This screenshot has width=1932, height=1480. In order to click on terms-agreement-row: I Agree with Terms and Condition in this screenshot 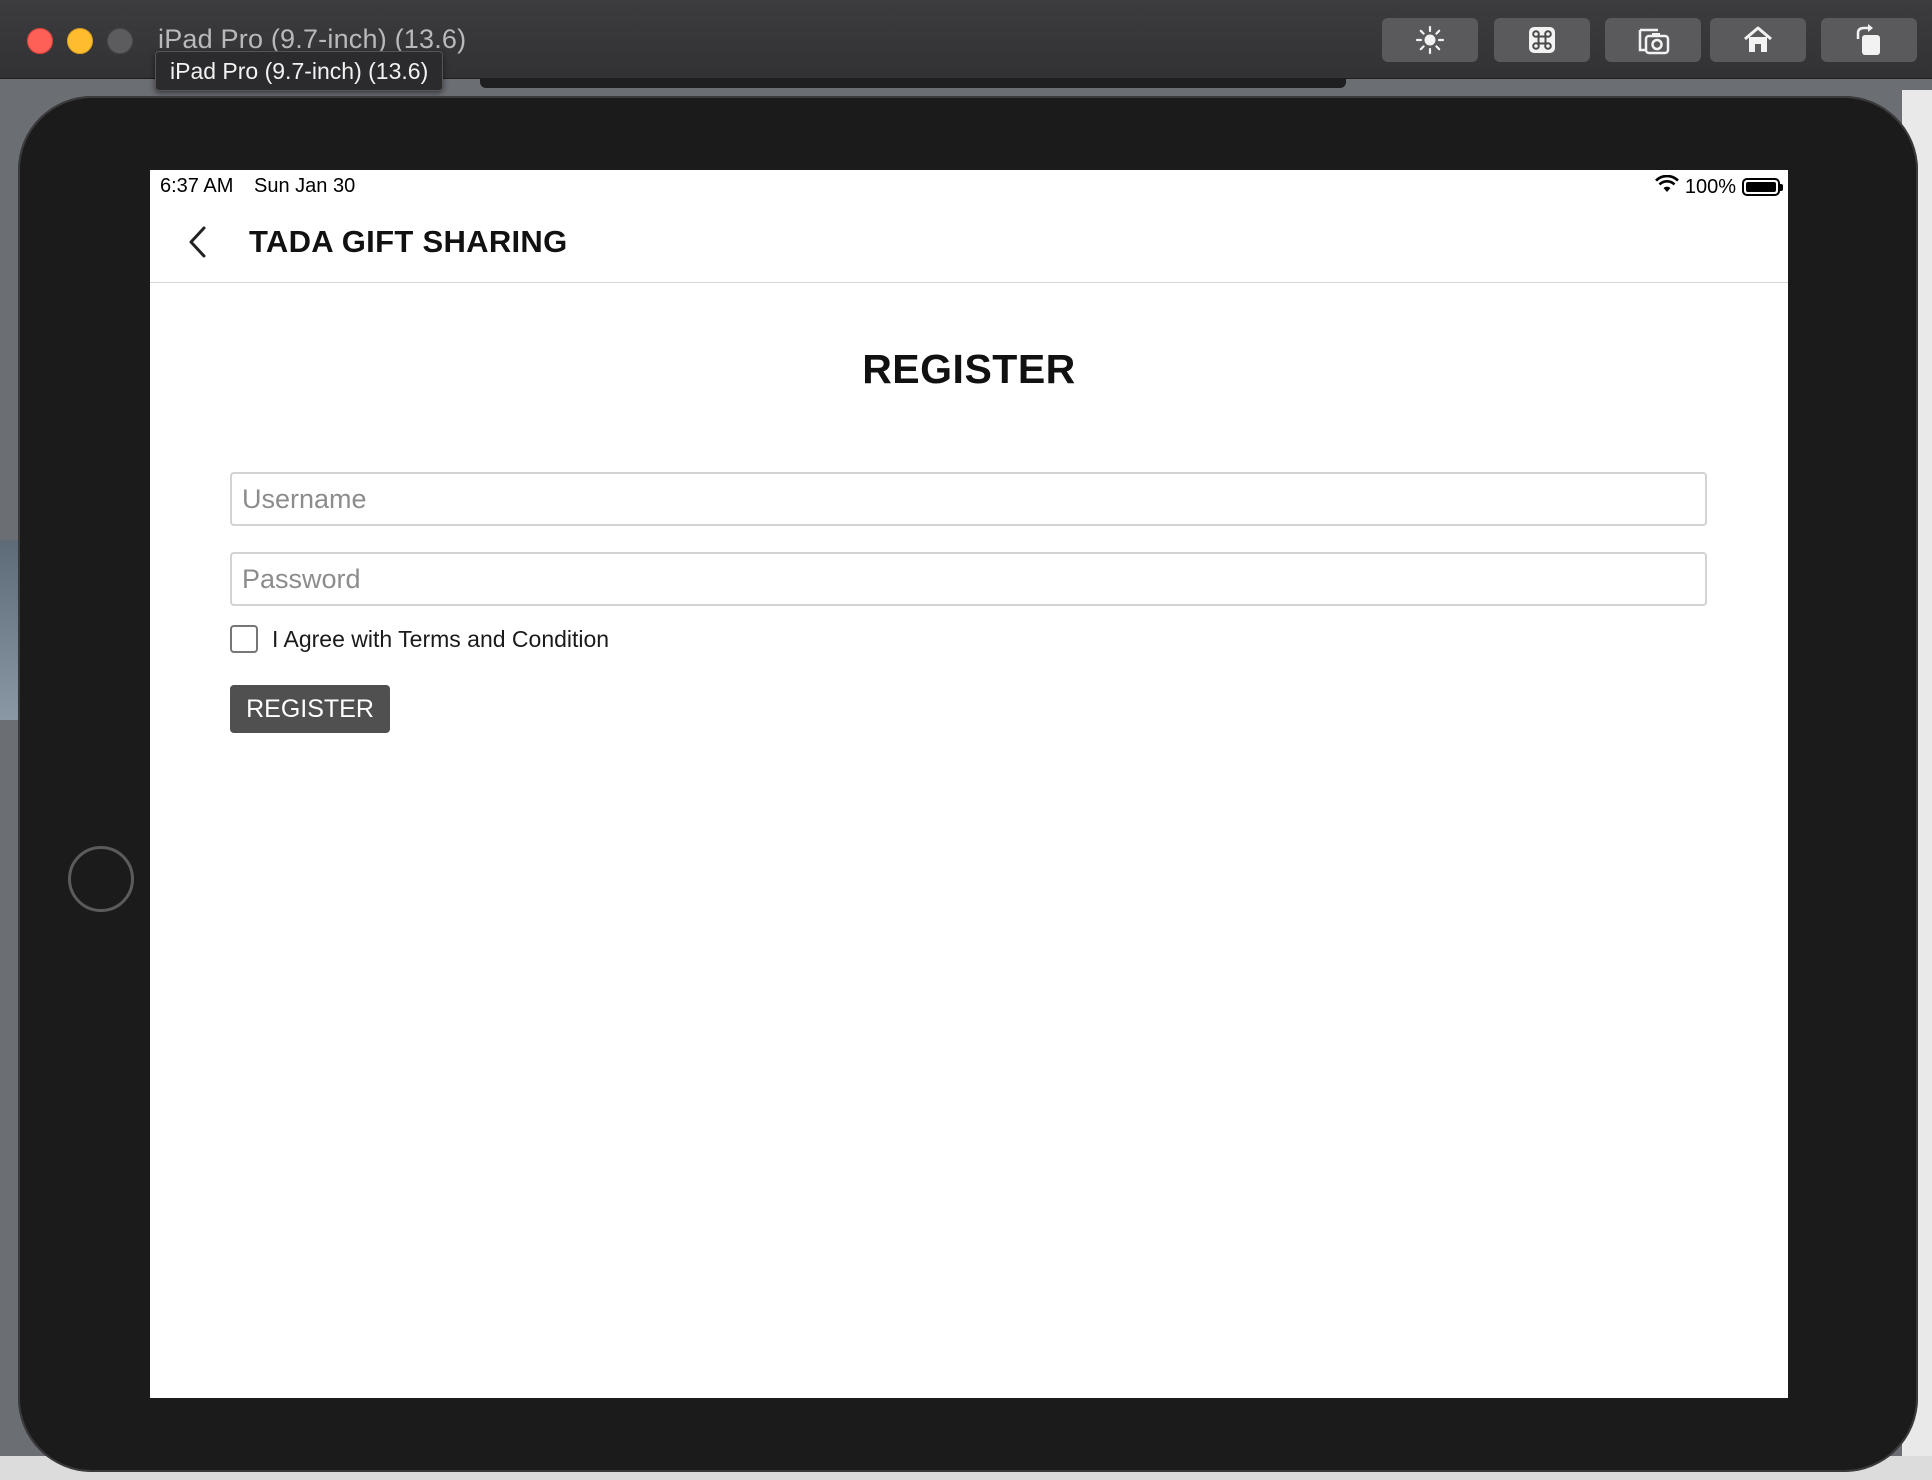, I will do `click(419, 639)`.